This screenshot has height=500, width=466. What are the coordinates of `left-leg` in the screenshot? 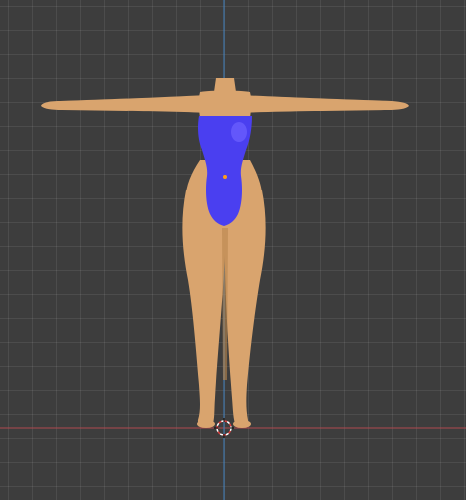 It's located at (205, 308).